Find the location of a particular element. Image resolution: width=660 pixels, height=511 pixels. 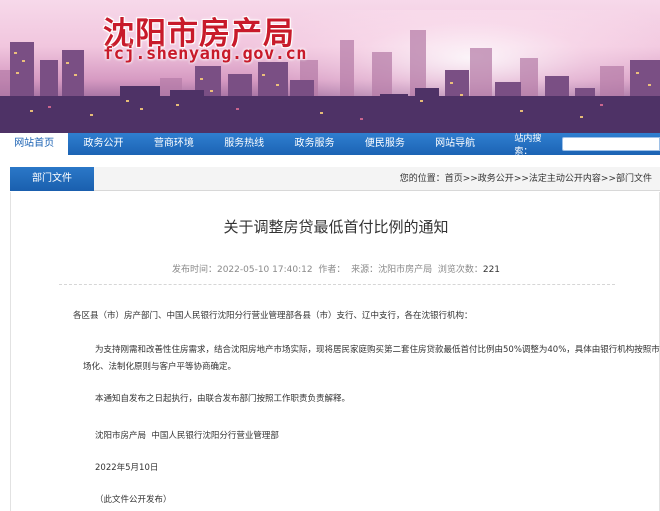

meta-divider is located at coordinates (337, 284).